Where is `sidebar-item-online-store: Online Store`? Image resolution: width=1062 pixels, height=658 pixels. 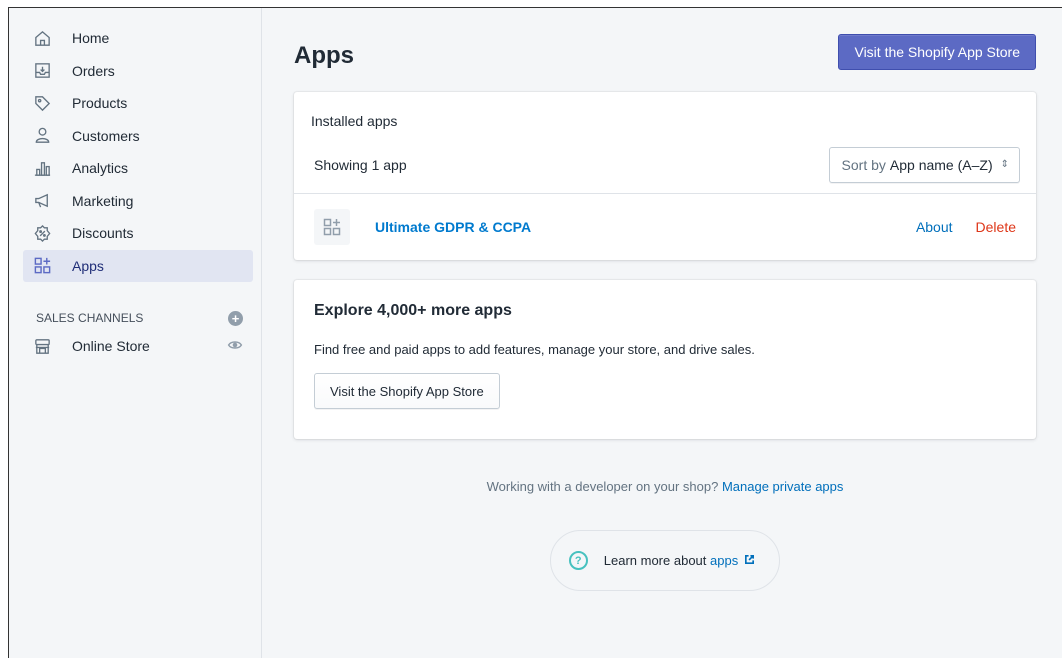
sidebar-item-online-store: Online Store is located at coordinates (137, 346).